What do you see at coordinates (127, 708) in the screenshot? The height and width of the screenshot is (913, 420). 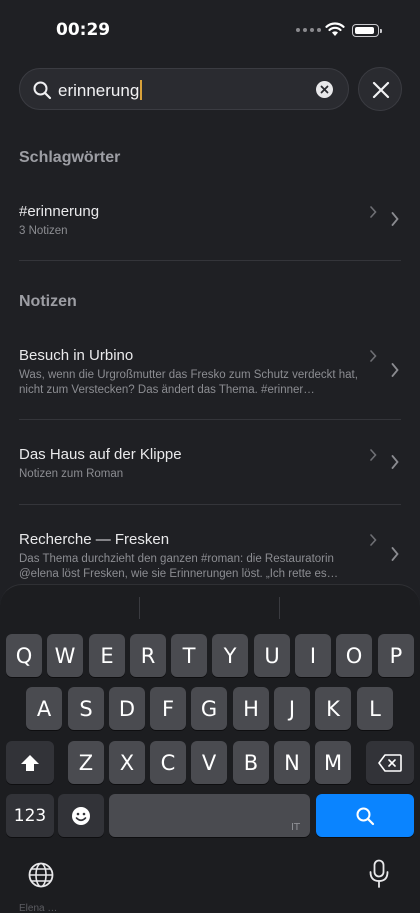 I see `key-d: D` at bounding box center [127, 708].